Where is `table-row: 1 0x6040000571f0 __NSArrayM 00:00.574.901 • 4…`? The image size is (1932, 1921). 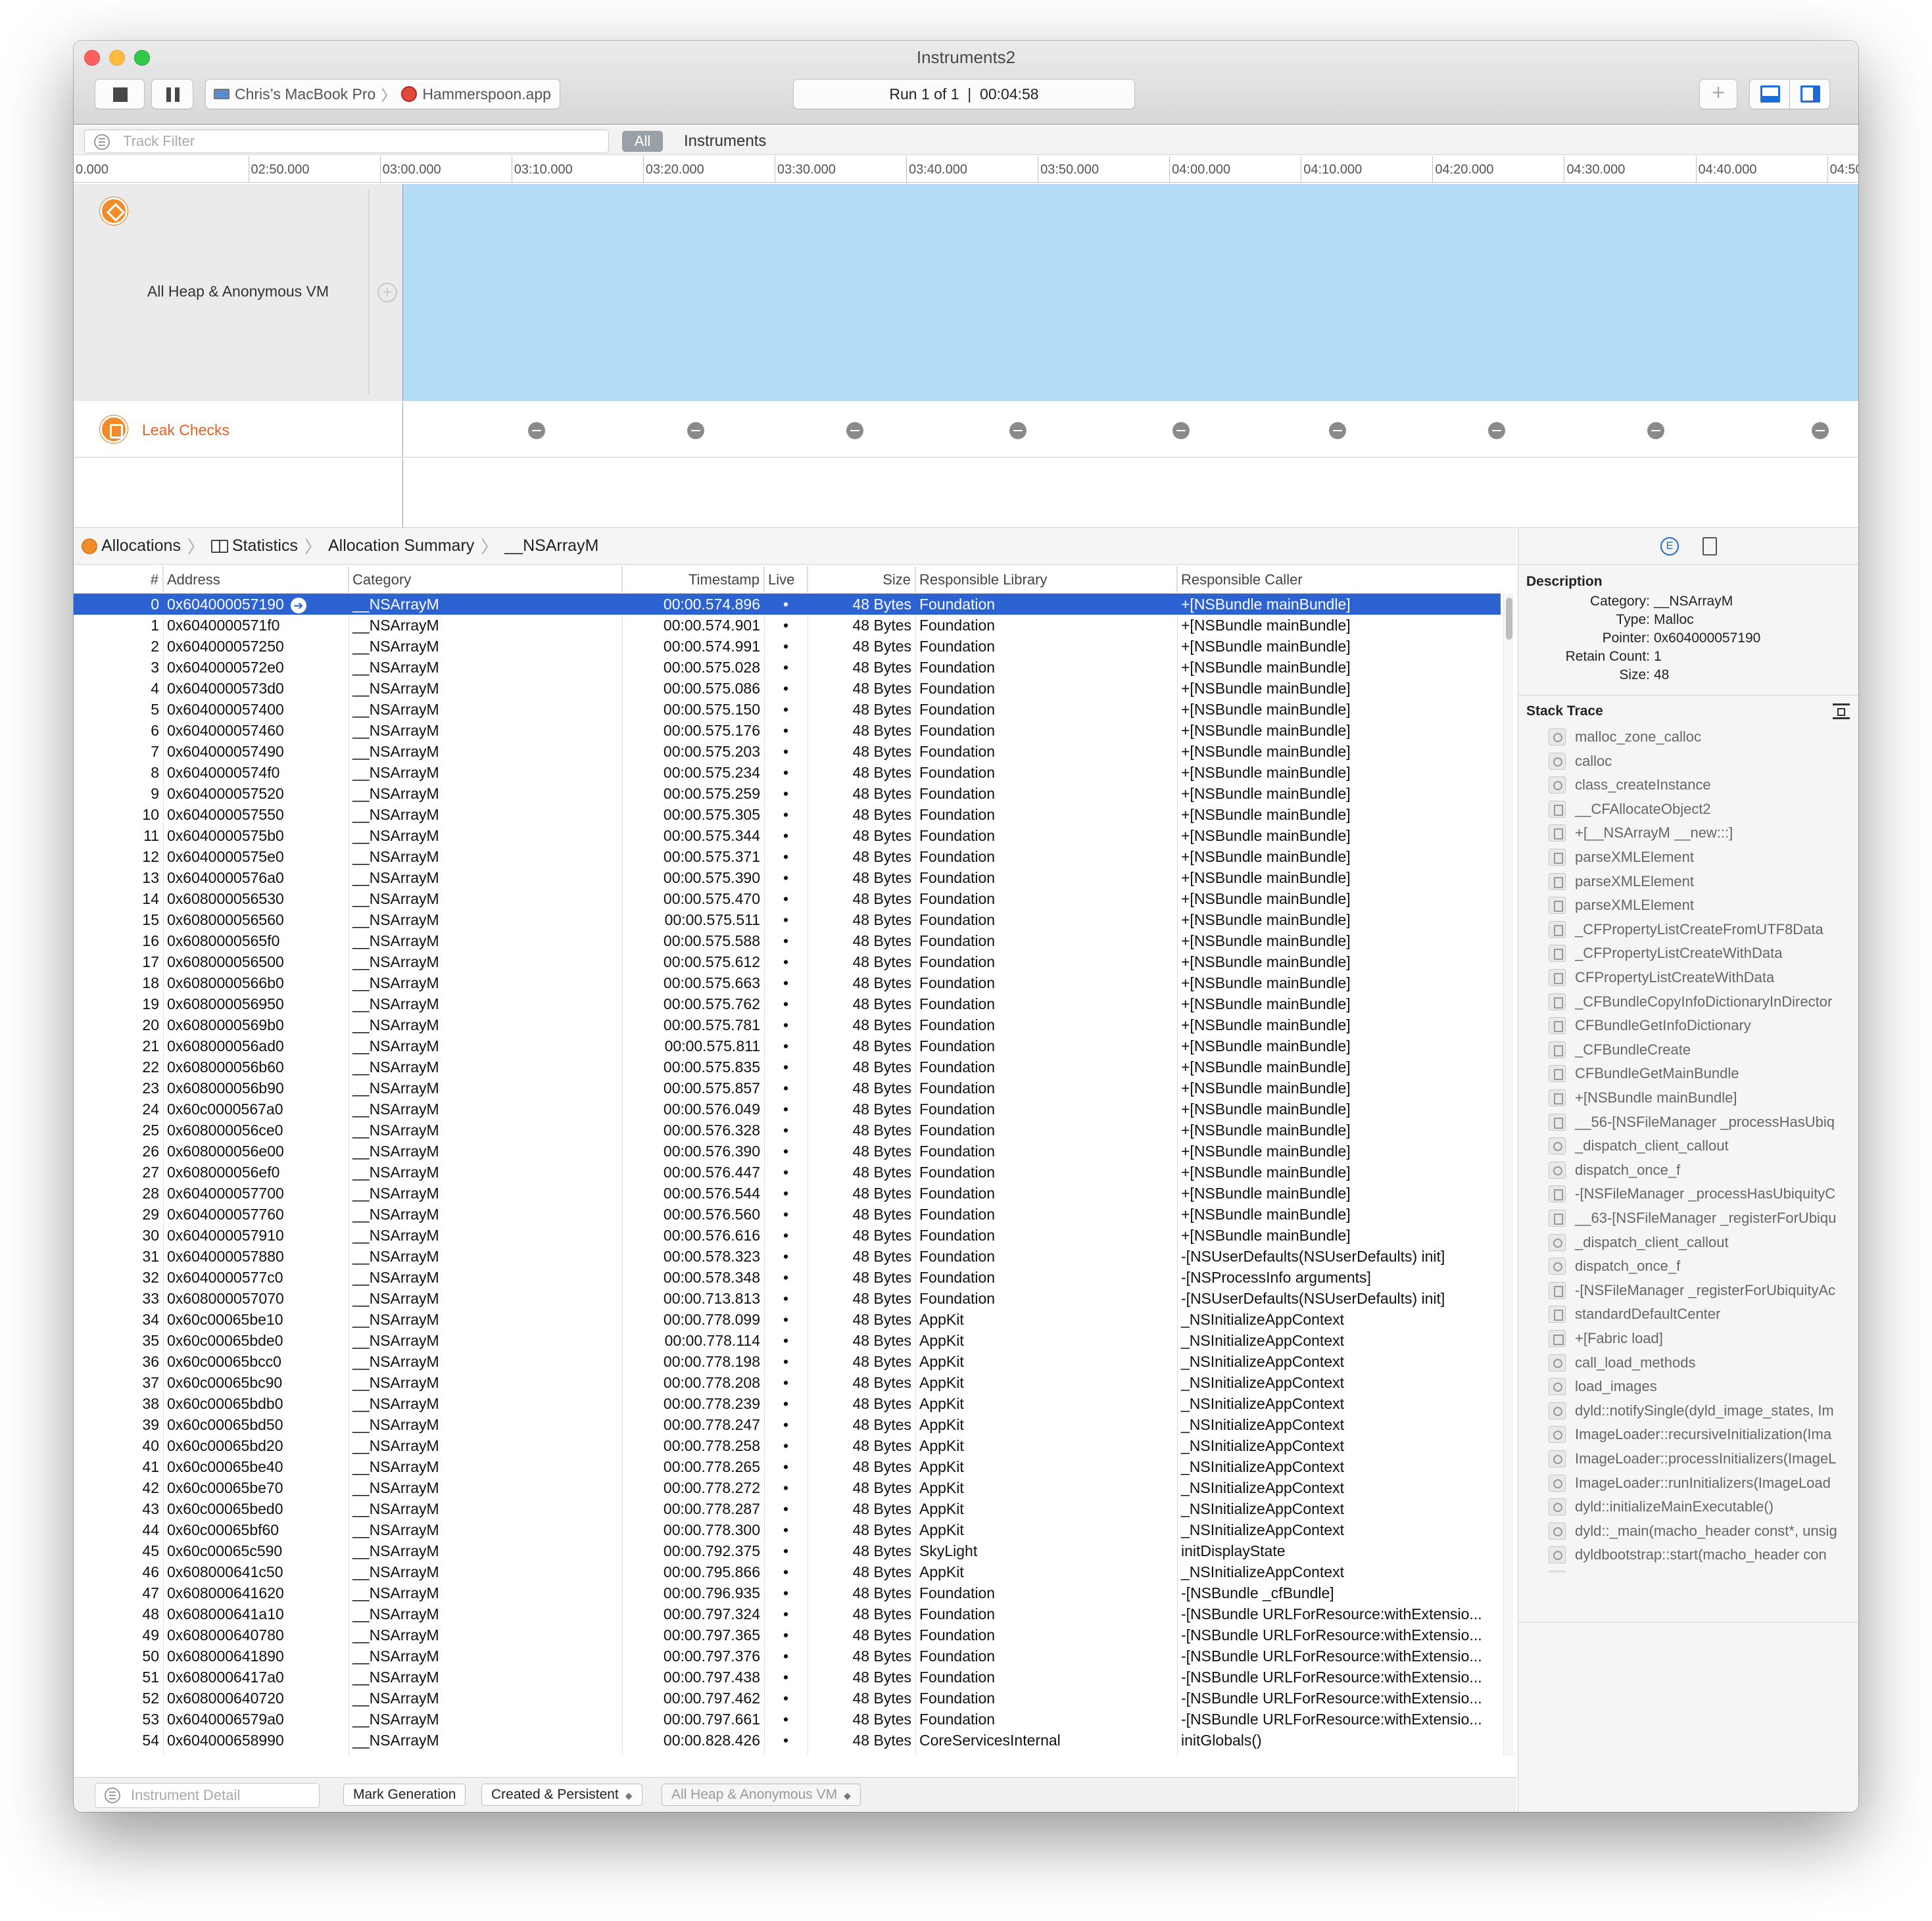
table-row: 1 0x6040000571f0 __NSArrayM 00:00.574.901 • 4… is located at coordinates (787, 625).